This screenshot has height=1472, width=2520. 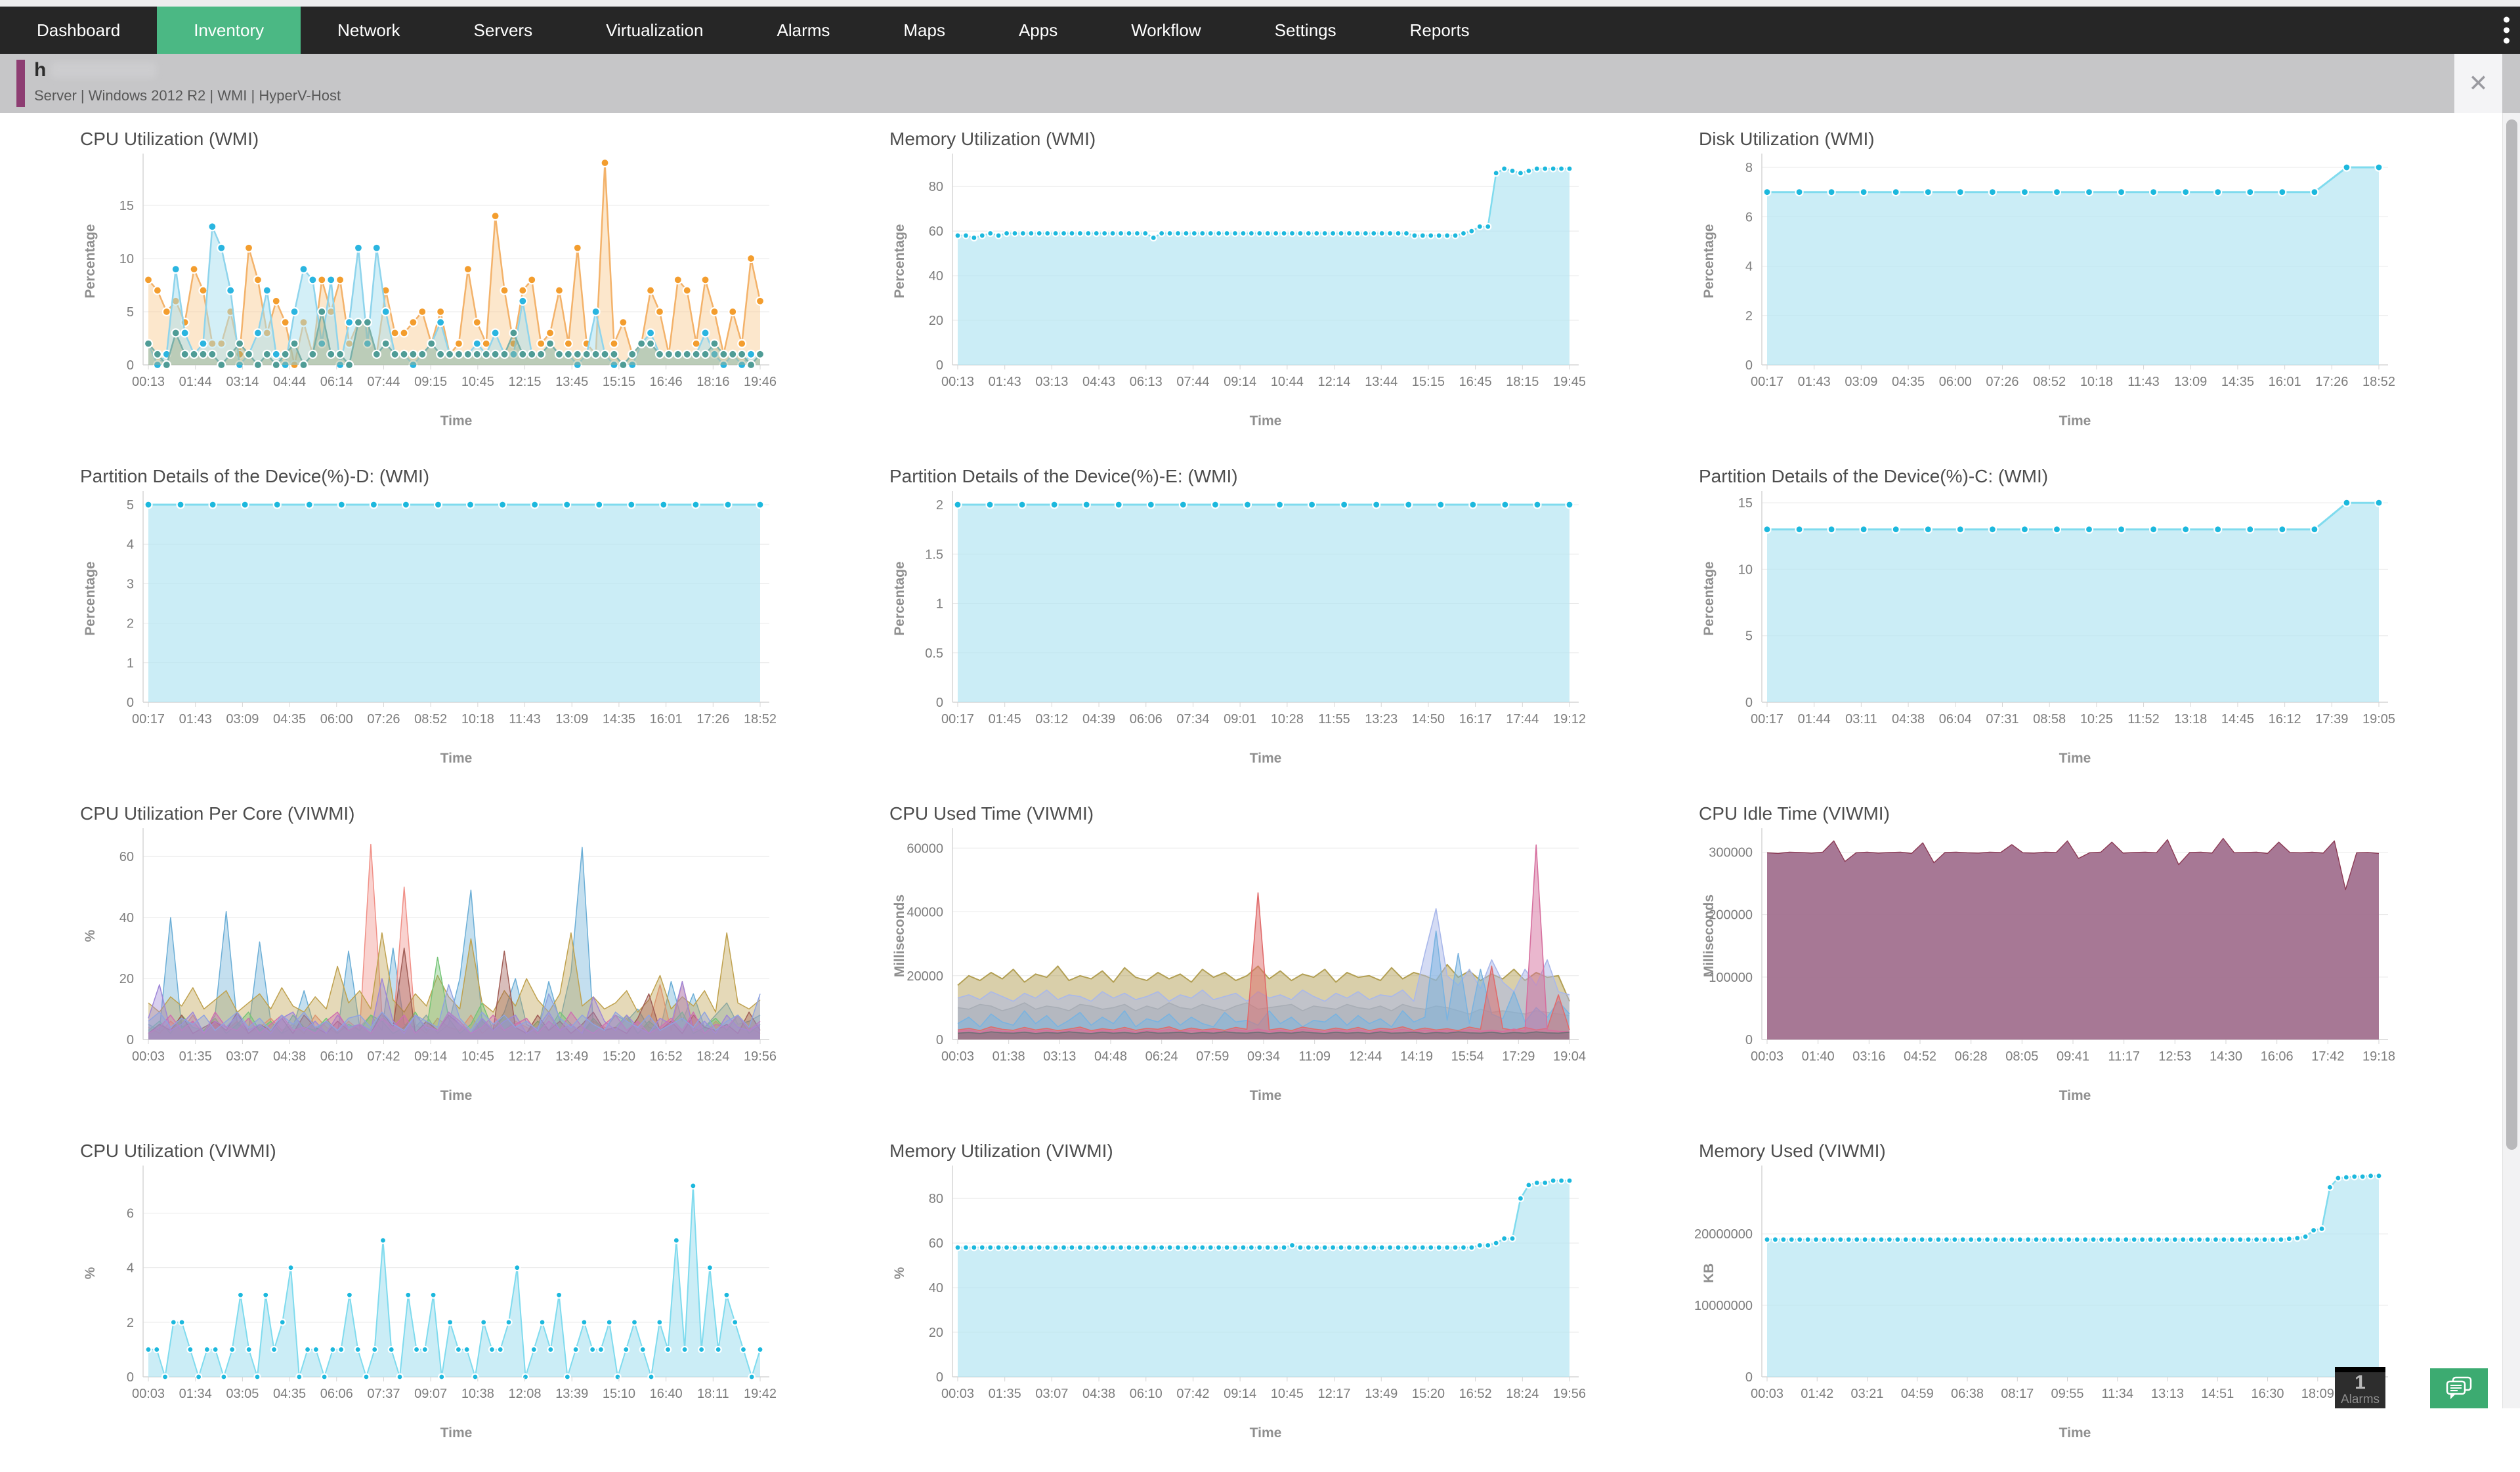 What do you see at coordinates (2511, 634) in the screenshot?
I see `scrollbar-thumb` at bounding box center [2511, 634].